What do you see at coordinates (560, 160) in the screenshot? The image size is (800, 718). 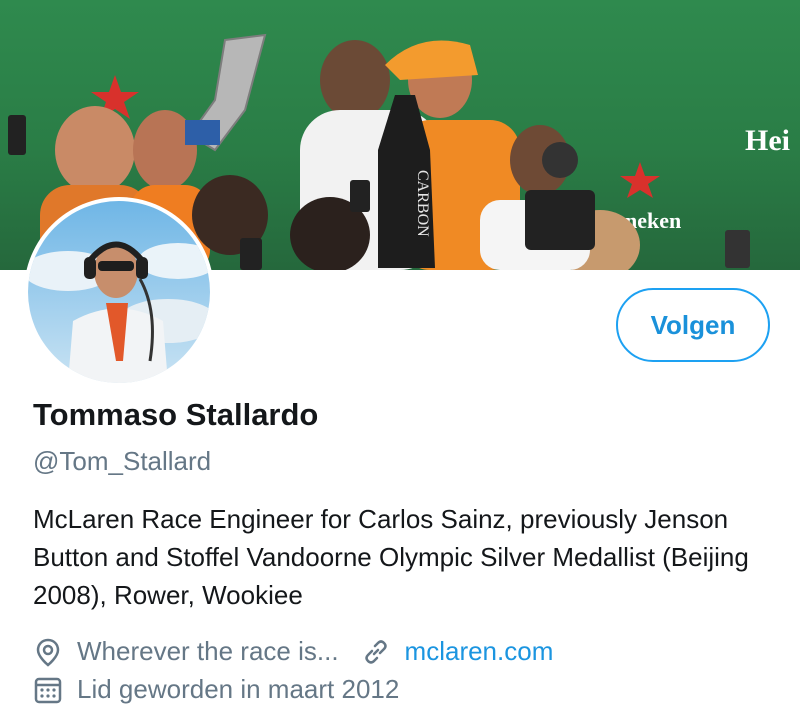 I see `camera-lens` at bounding box center [560, 160].